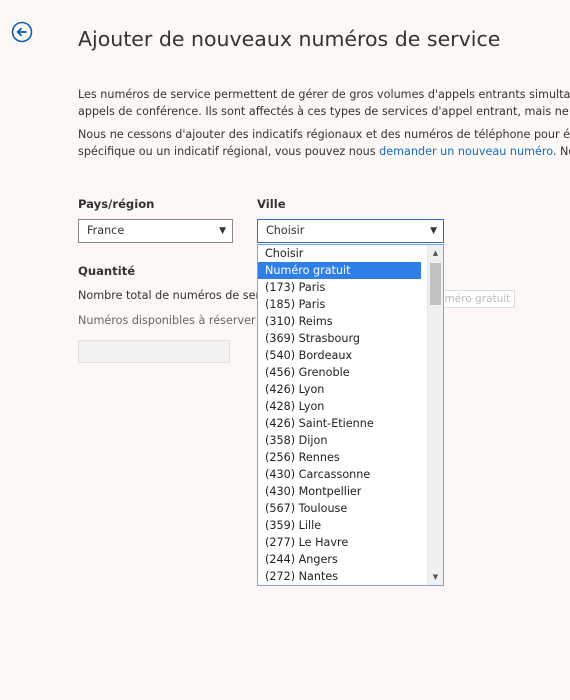  I want to click on city-option: (256) Rennes, so click(339, 457).